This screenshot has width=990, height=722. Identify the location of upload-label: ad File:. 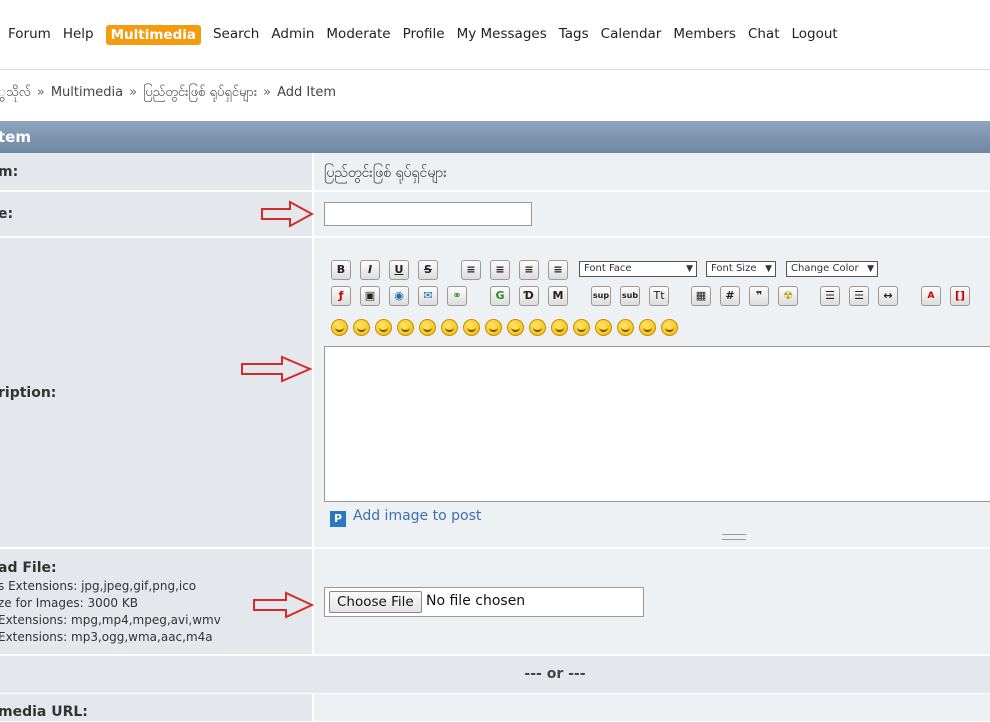
(28, 568).